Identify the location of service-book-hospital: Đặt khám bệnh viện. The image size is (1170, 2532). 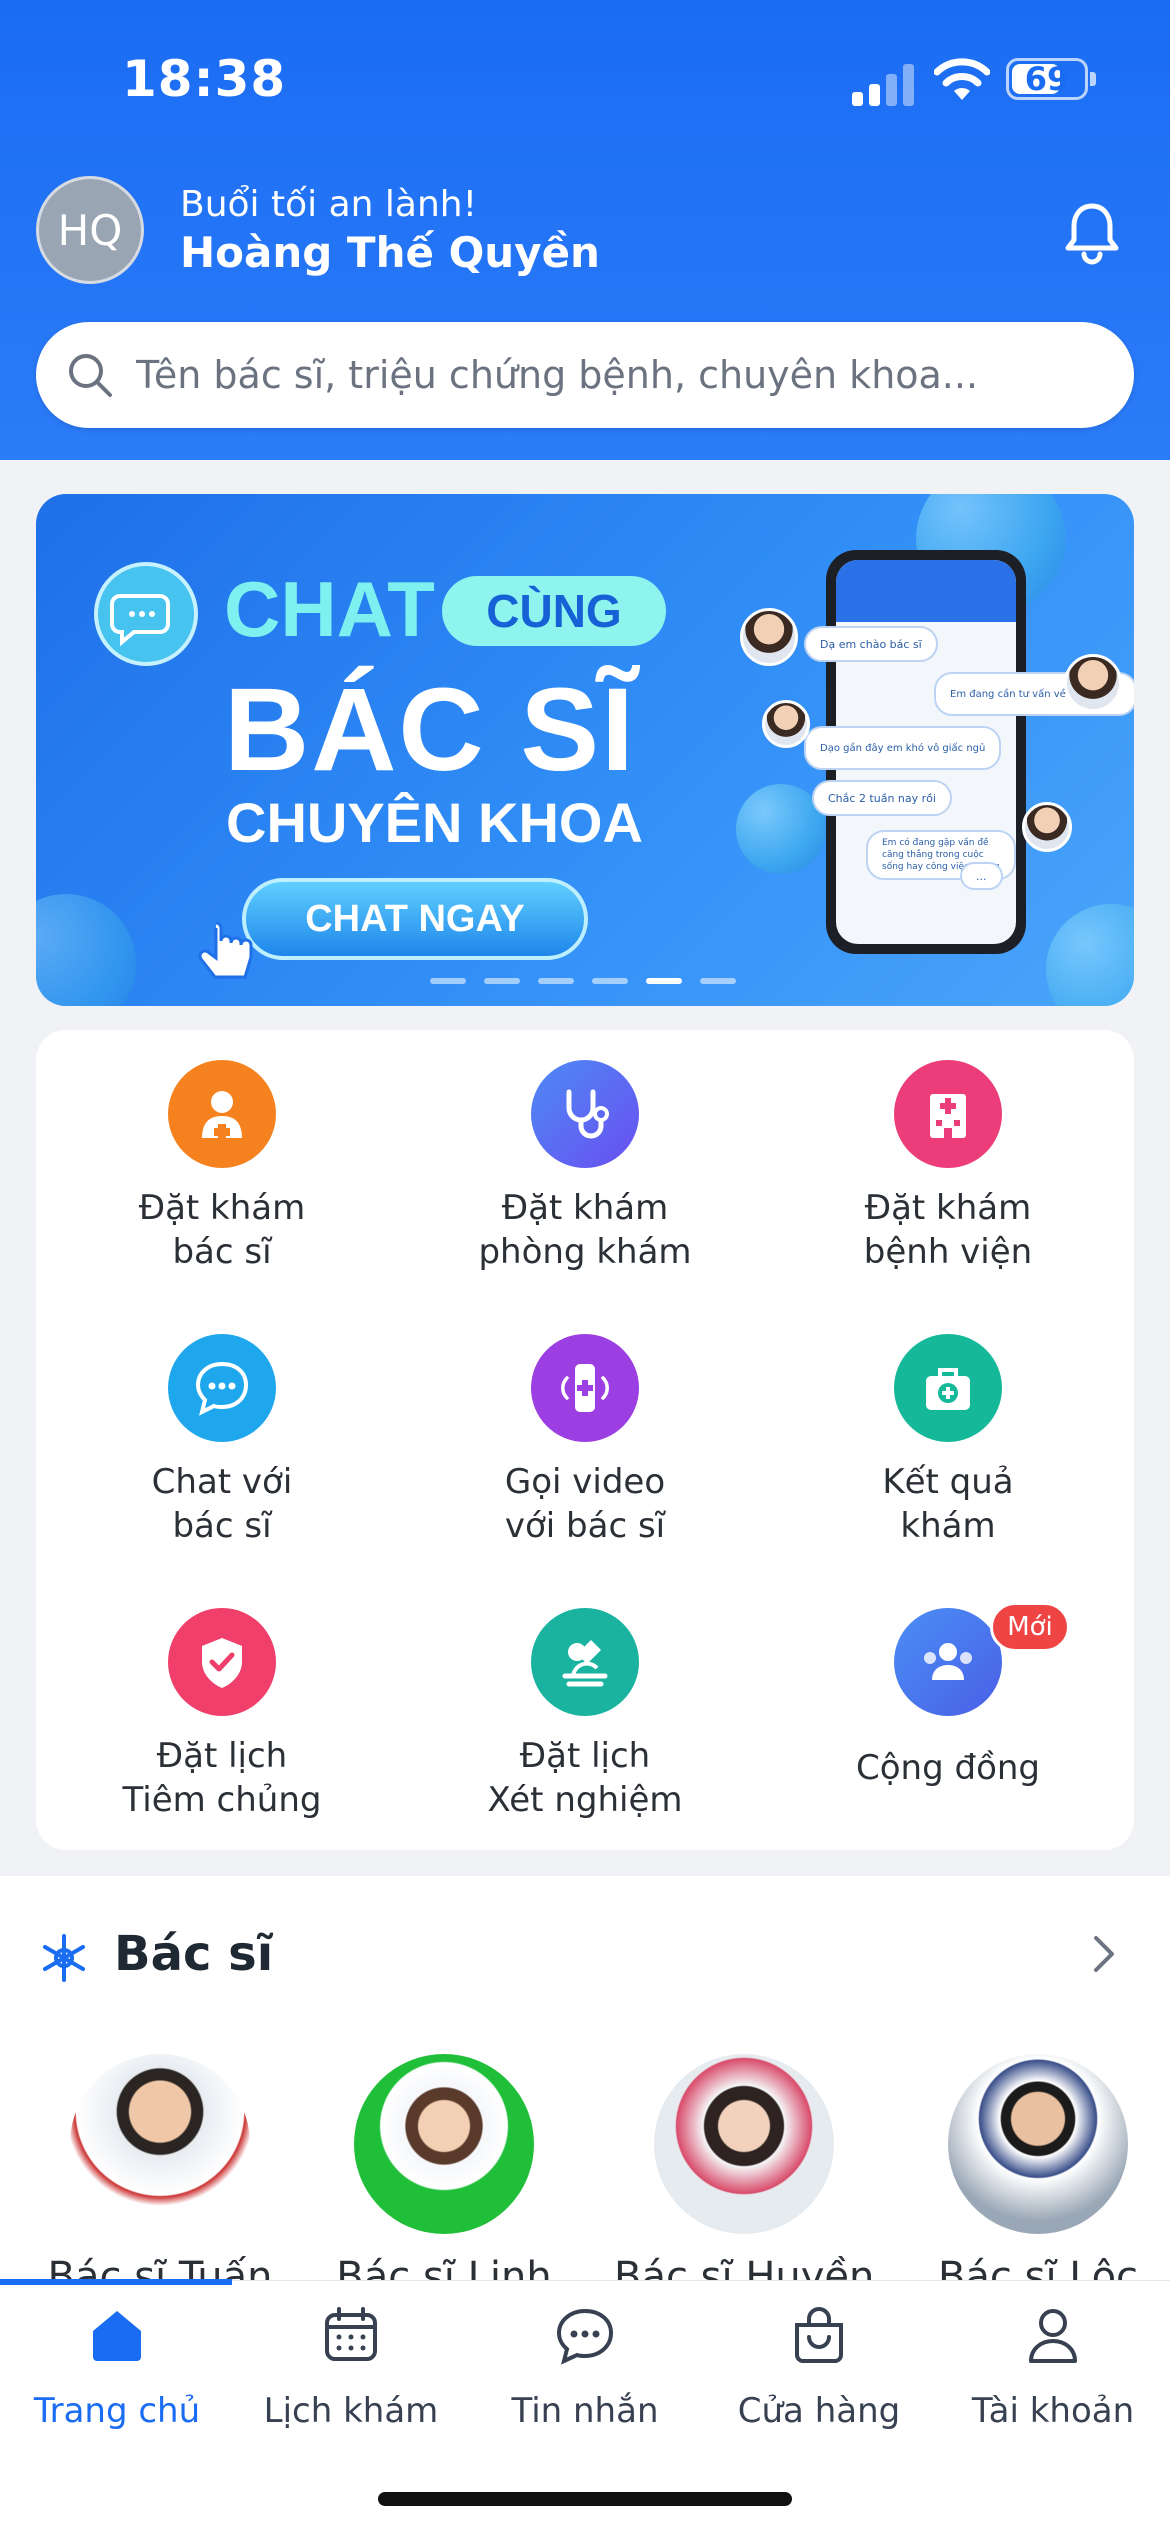
(948, 1155).